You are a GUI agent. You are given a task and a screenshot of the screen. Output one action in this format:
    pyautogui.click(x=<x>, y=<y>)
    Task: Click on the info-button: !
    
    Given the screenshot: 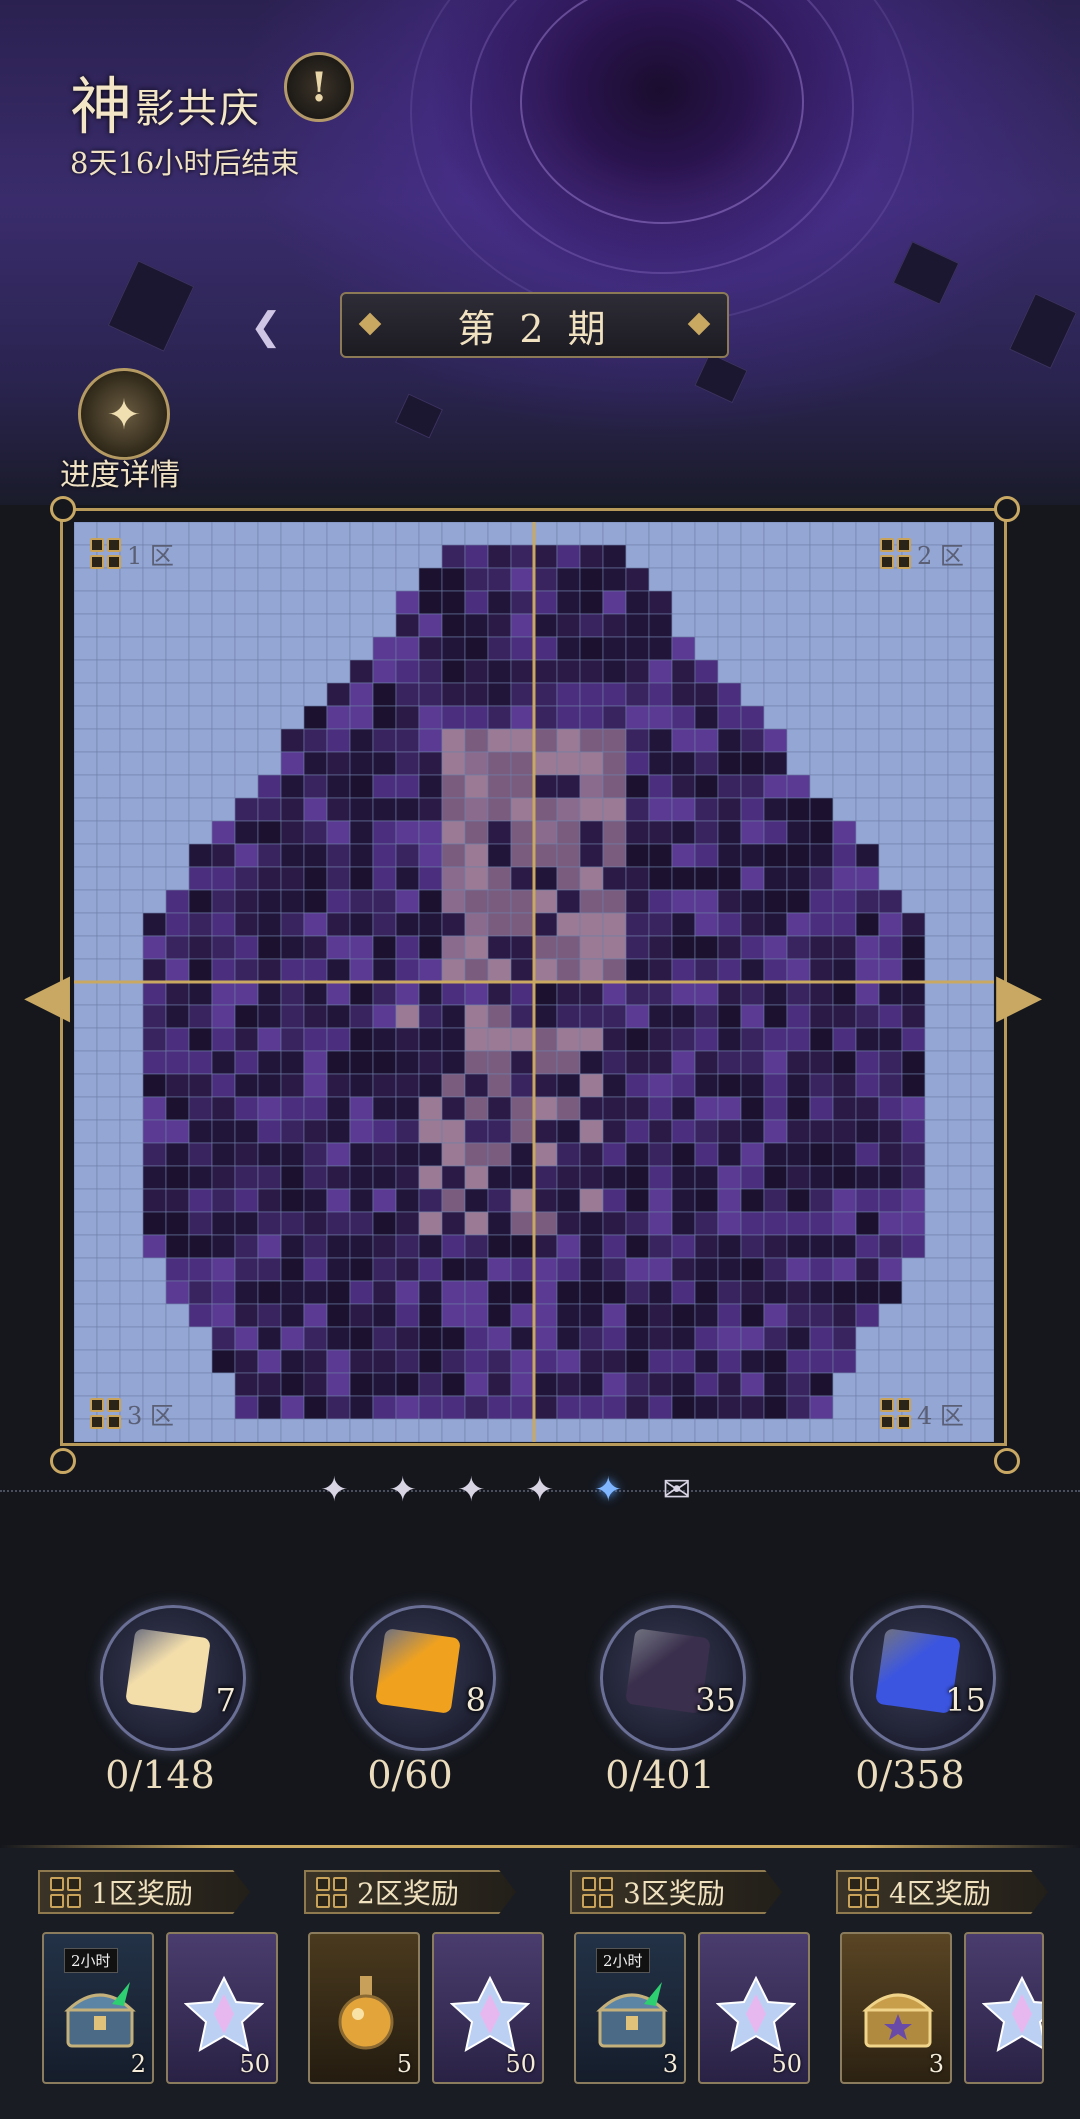 What is the action you would take?
    pyautogui.click(x=319, y=87)
    